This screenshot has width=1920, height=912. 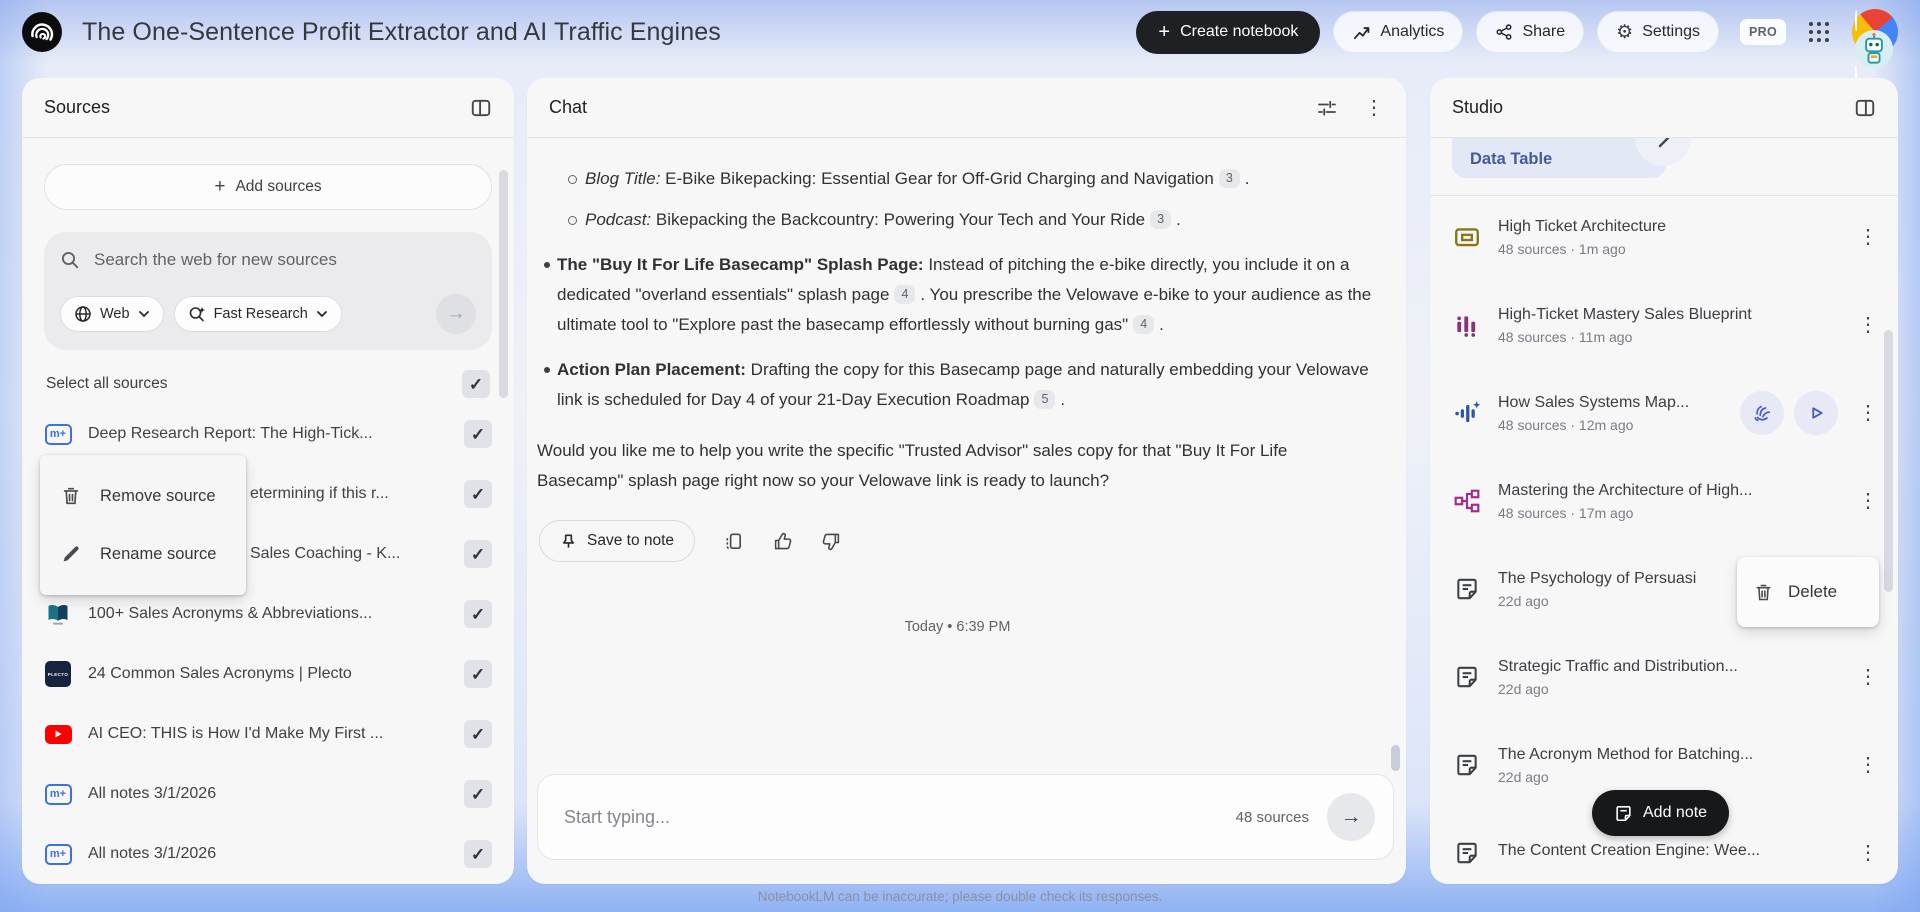 What do you see at coordinates (1625, 314) in the screenshot?
I see `studio-item-title: High-Ticket Mastery Sales Blueprint` at bounding box center [1625, 314].